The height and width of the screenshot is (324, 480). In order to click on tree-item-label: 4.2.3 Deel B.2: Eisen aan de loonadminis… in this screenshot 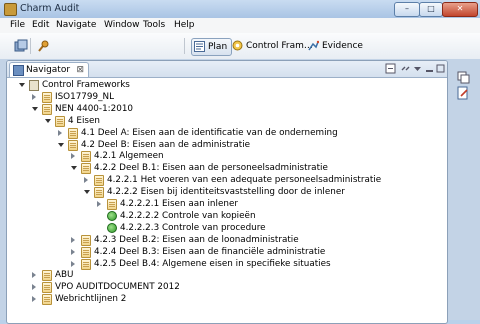, I will do `click(196, 239)`.